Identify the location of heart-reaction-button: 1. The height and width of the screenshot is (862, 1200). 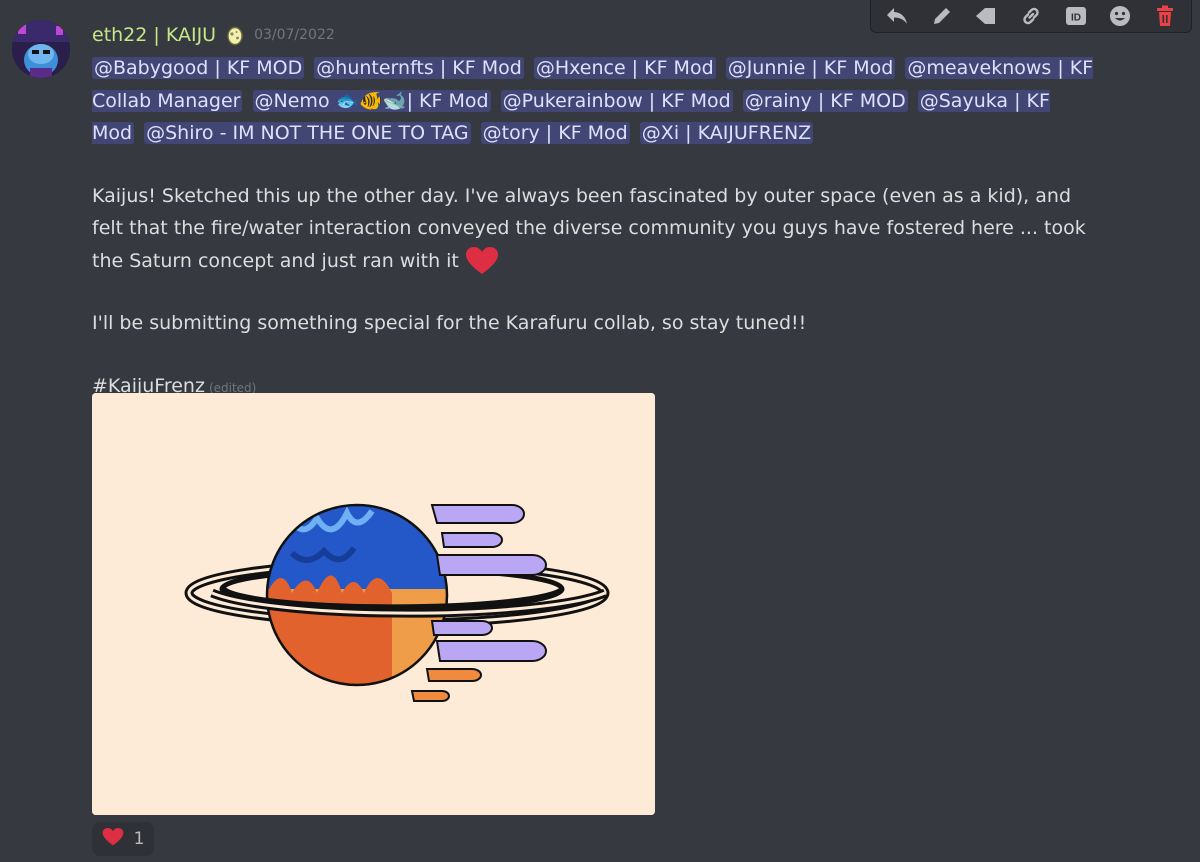
(123, 839).